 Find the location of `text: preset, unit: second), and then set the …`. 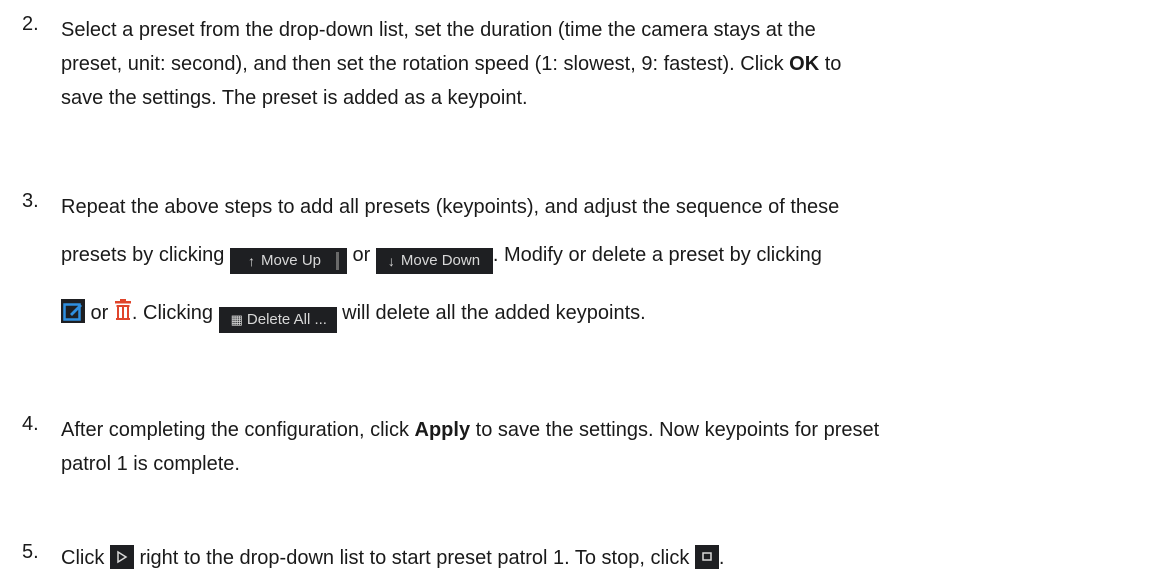

text: preset, unit: second), and then set the … is located at coordinates (425, 64).